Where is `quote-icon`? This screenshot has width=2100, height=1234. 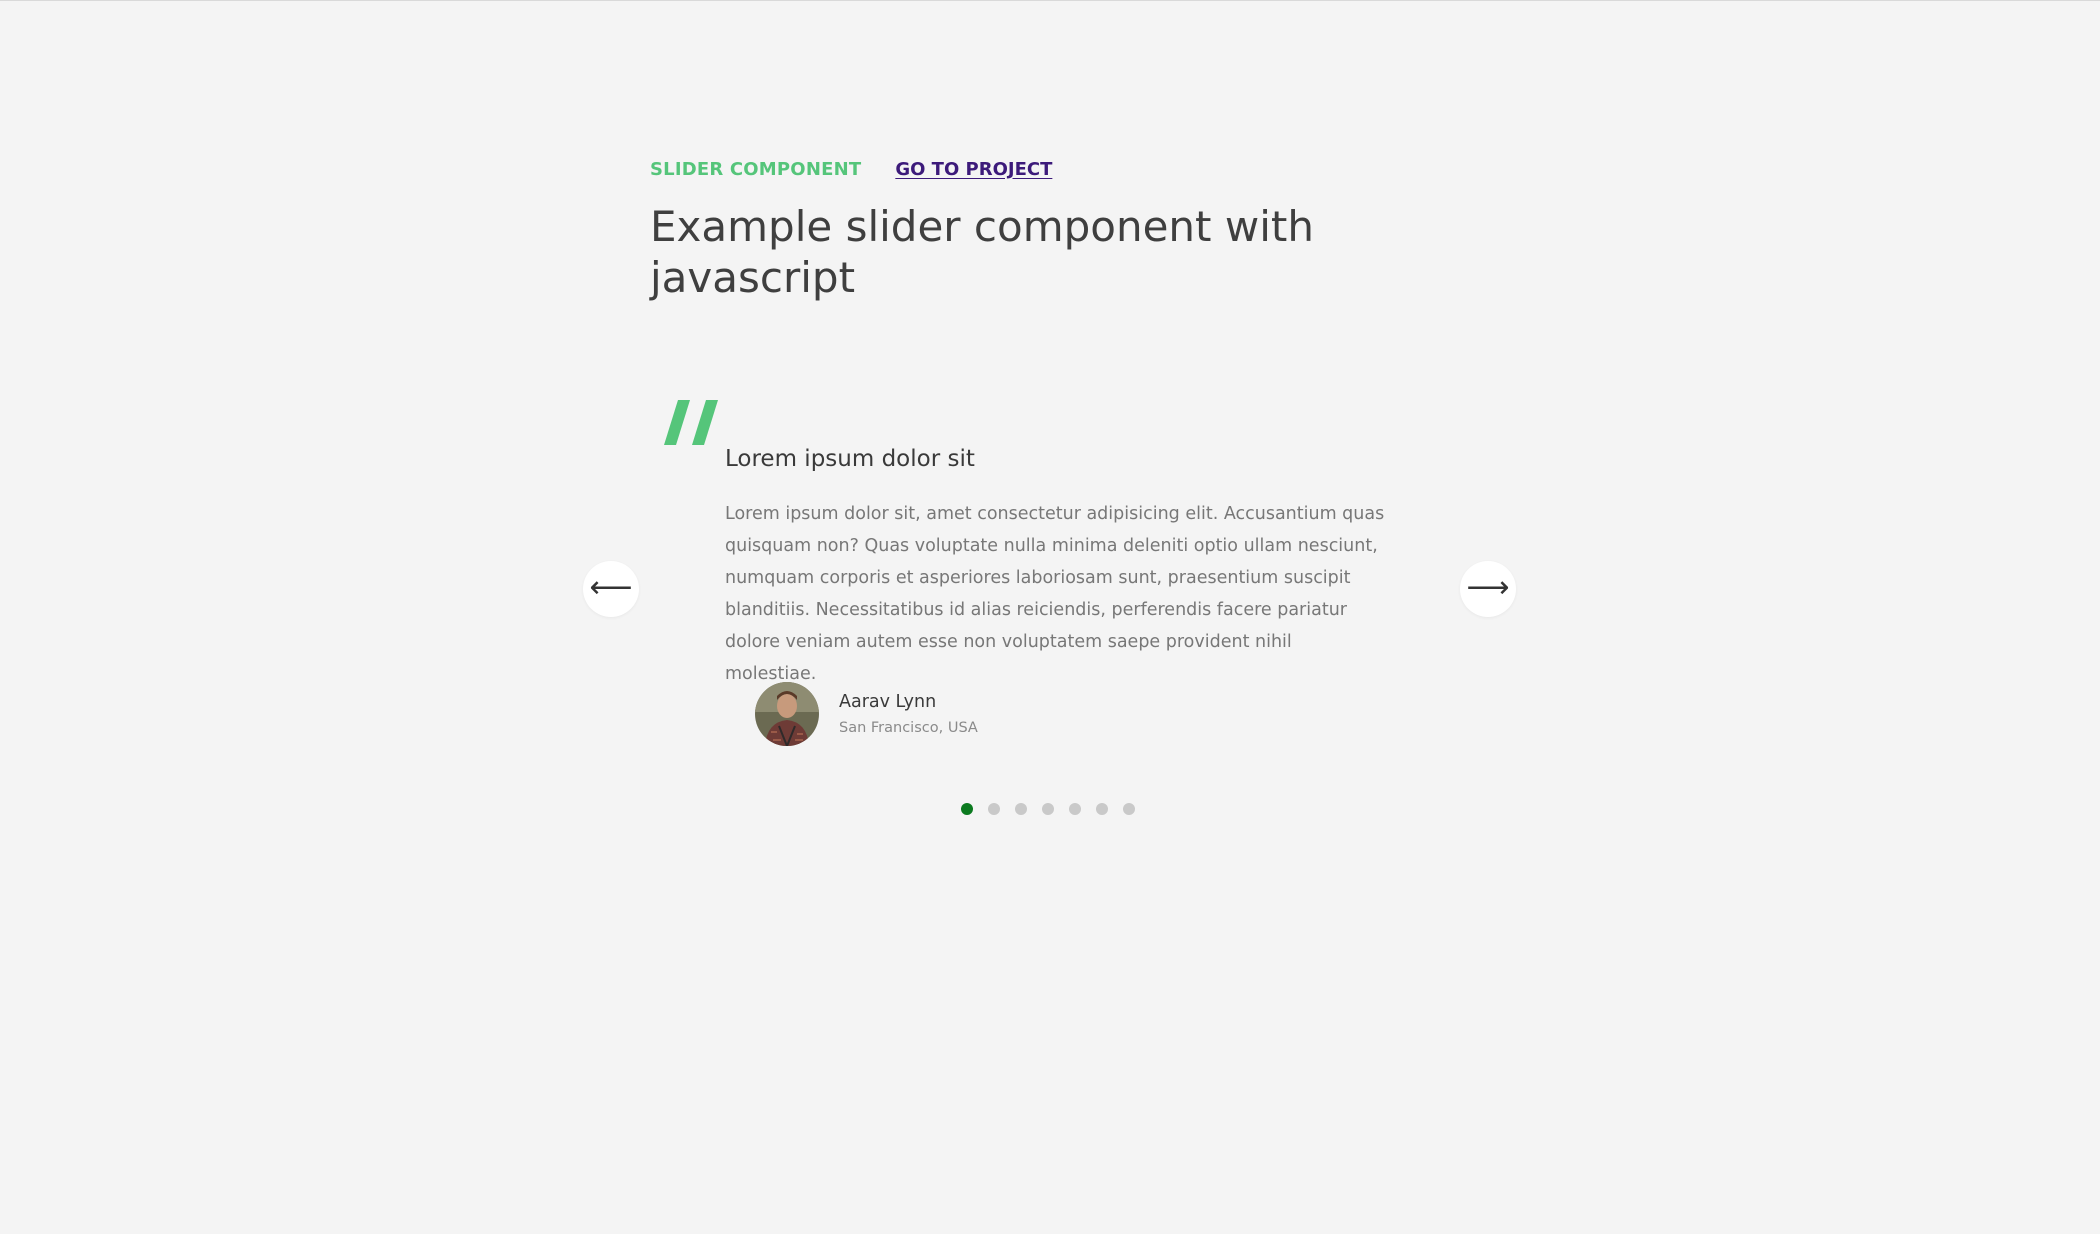 quote-icon is located at coordinates (691, 422).